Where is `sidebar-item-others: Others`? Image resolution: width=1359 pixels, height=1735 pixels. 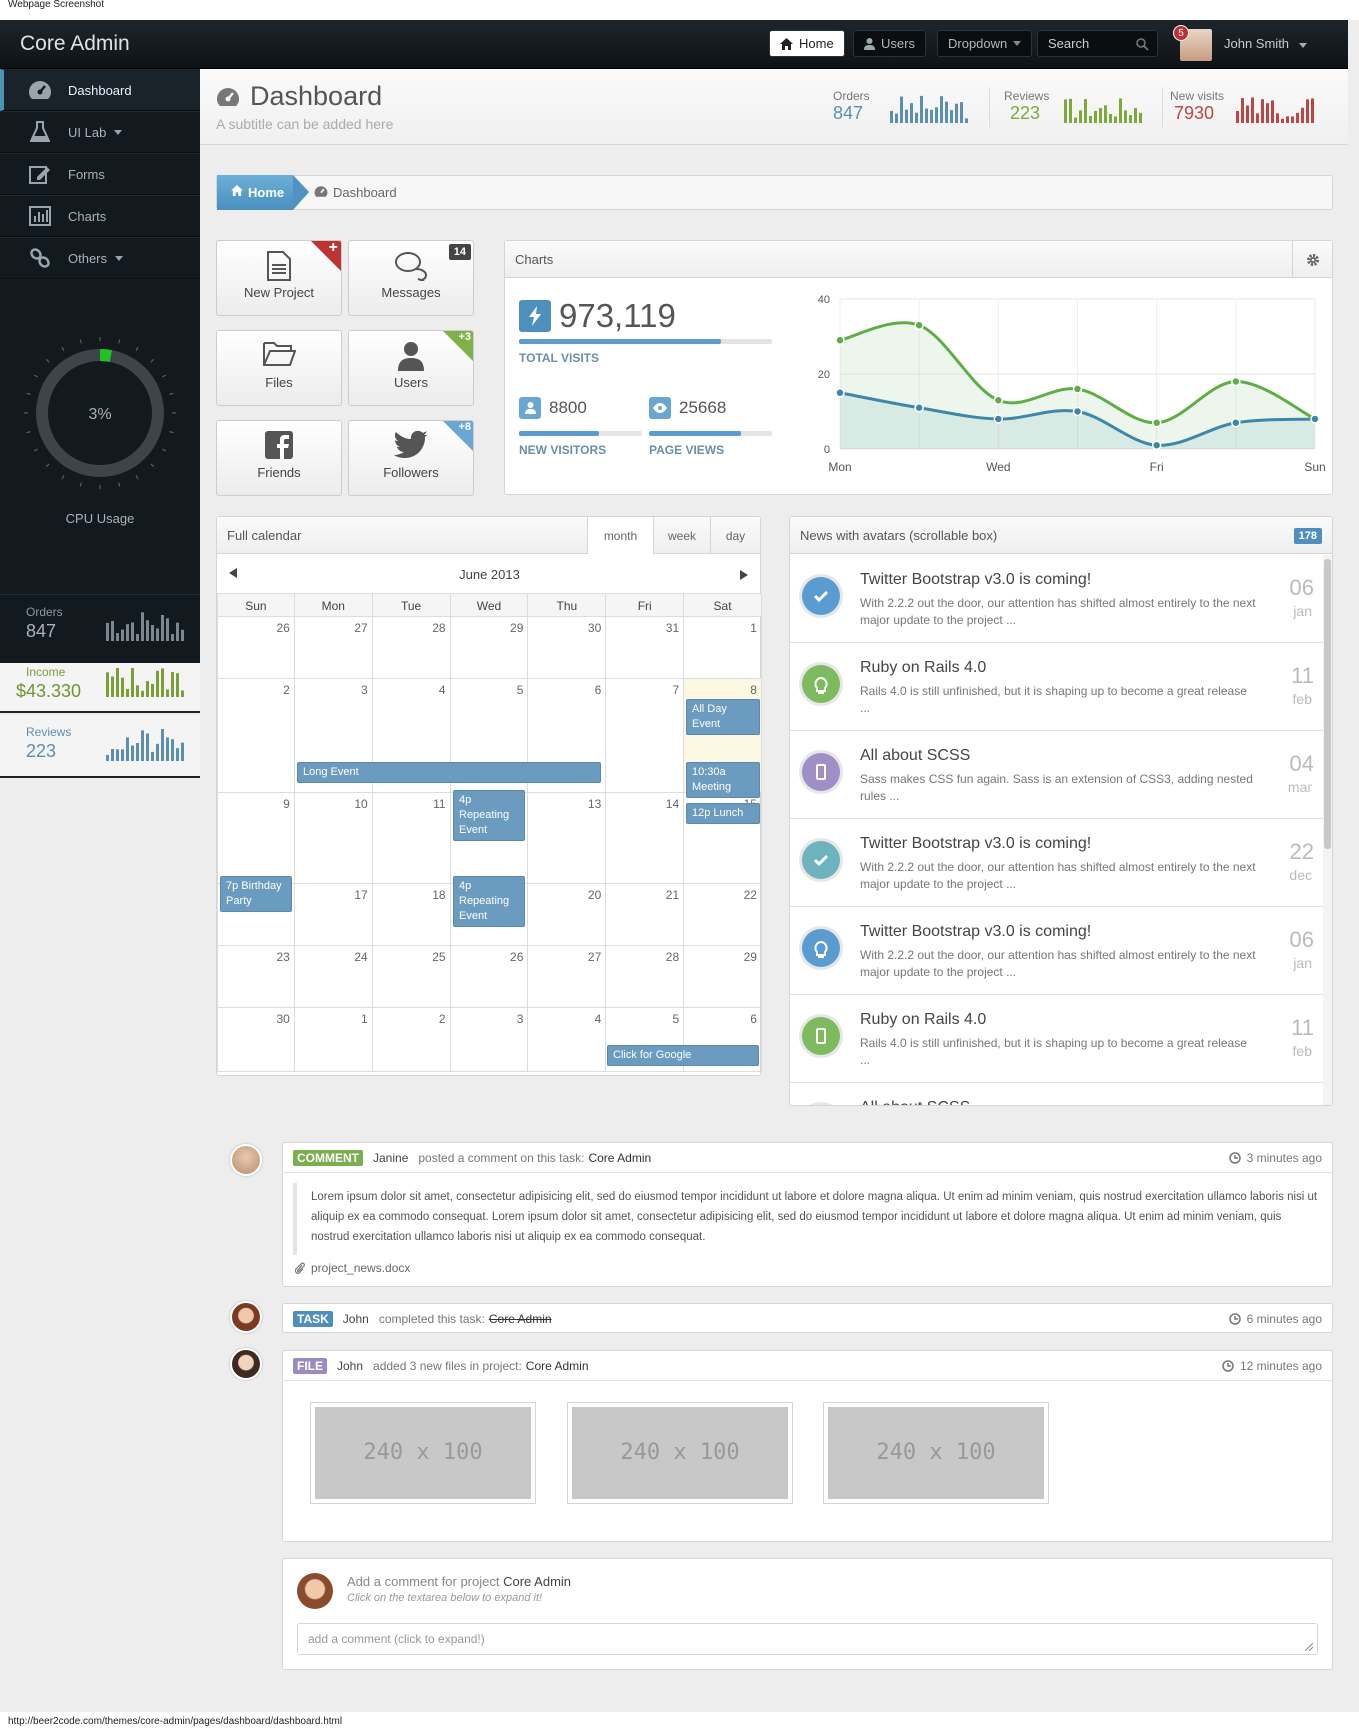
sidebar-item-others: Others is located at coordinates (100, 258).